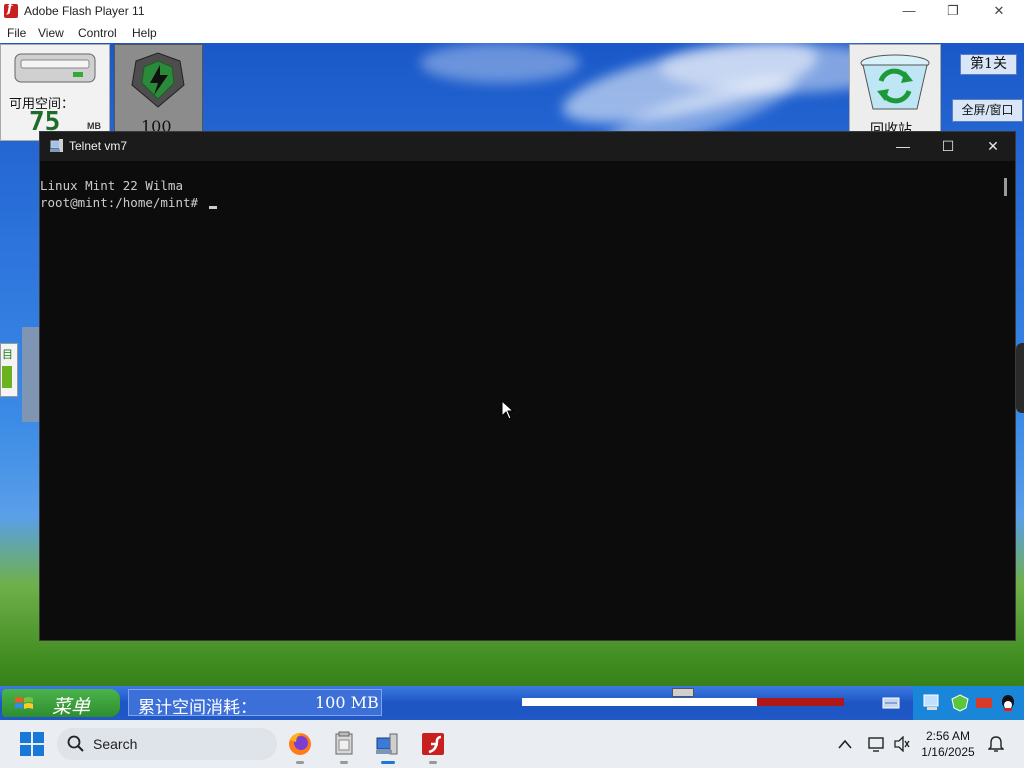 Image resolution: width=1024 pixels, height=768 pixels. What do you see at coordinates (123, 202) in the screenshot?
I see `terminal-prompt: root@mint:/home/mint#` at bounding box center [123, 202].